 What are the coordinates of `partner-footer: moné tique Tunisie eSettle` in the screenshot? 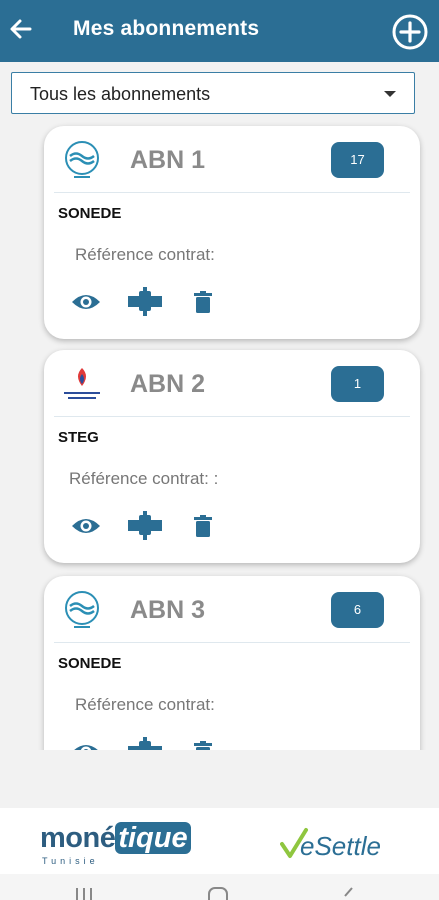 It's located at (219, 841).